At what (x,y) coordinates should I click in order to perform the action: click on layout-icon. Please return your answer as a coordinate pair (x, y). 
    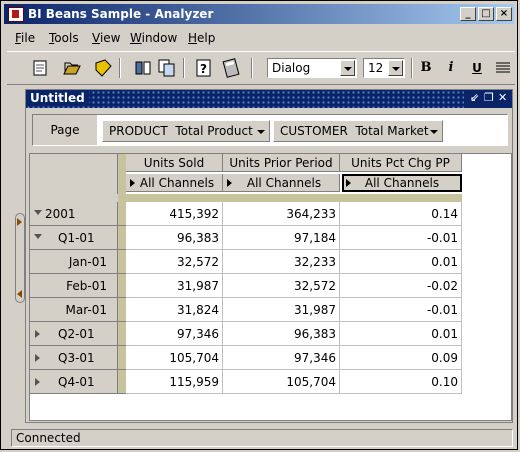
    Looking at the image, I should click on (143, 68).